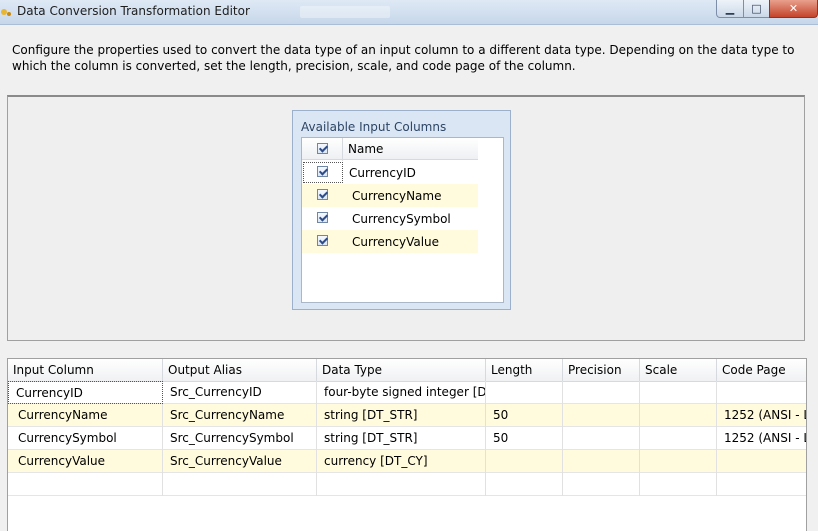  I want to click on maximize-icon: □, so click(756, 8).